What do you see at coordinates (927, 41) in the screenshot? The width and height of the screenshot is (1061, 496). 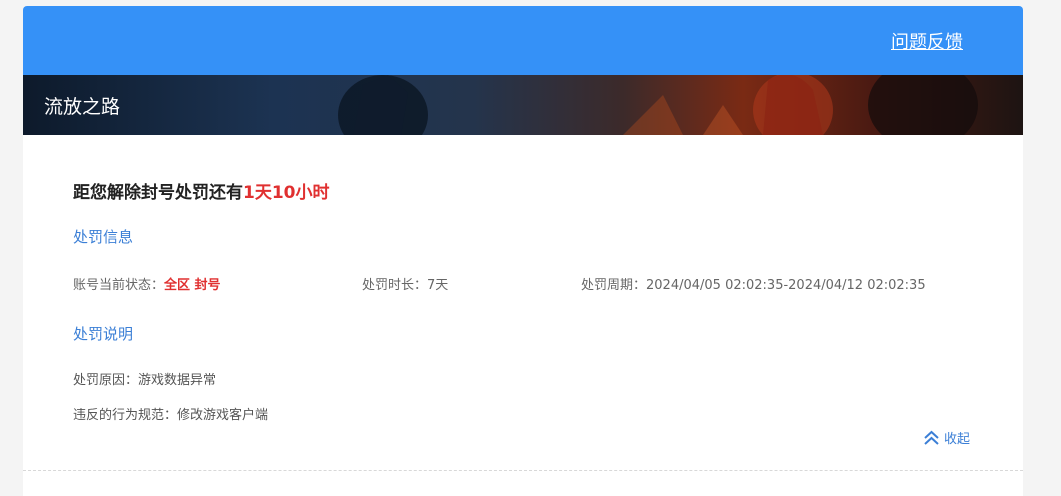 I see `feedback-link: 问题反馈` at bounding box center [927, 41].